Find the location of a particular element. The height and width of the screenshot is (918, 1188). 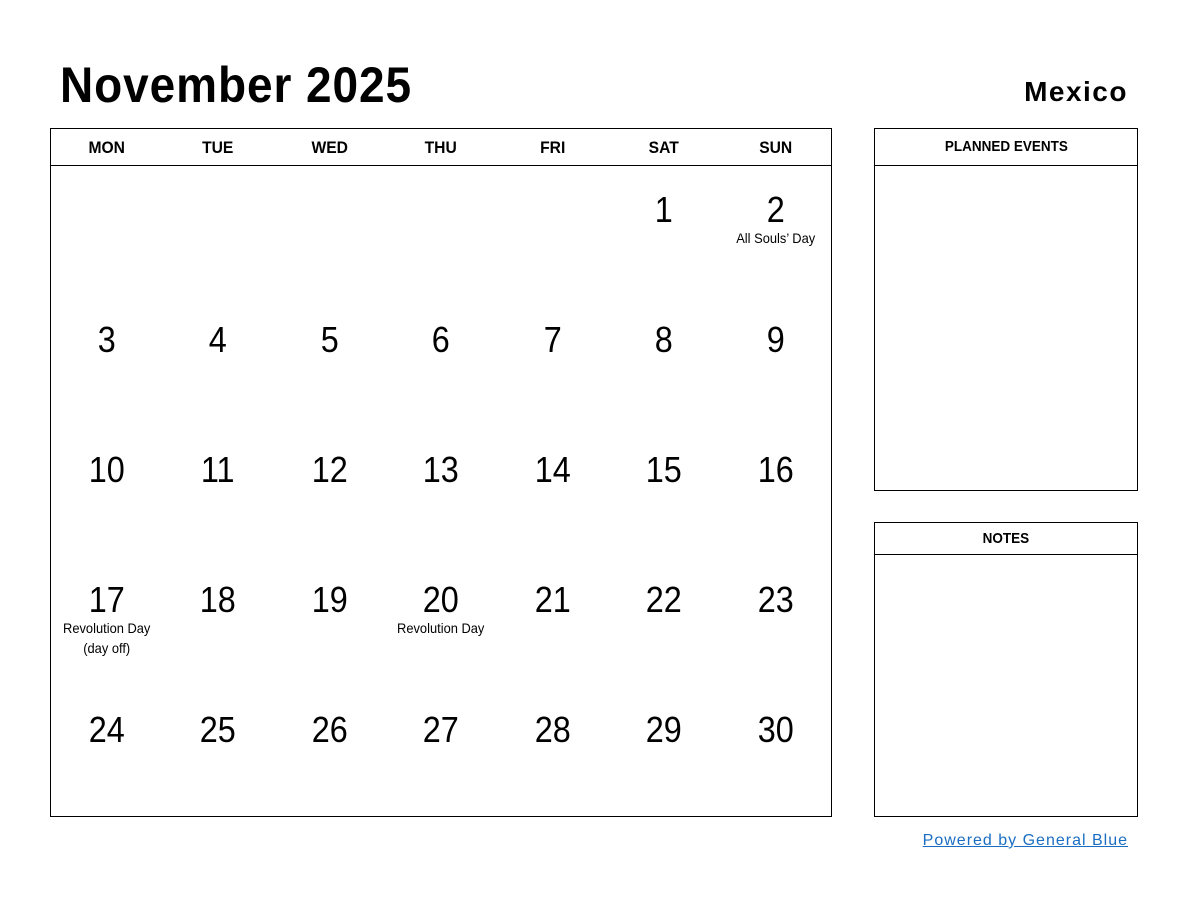

day-cell: 8 is located at coordinates (663, 361).